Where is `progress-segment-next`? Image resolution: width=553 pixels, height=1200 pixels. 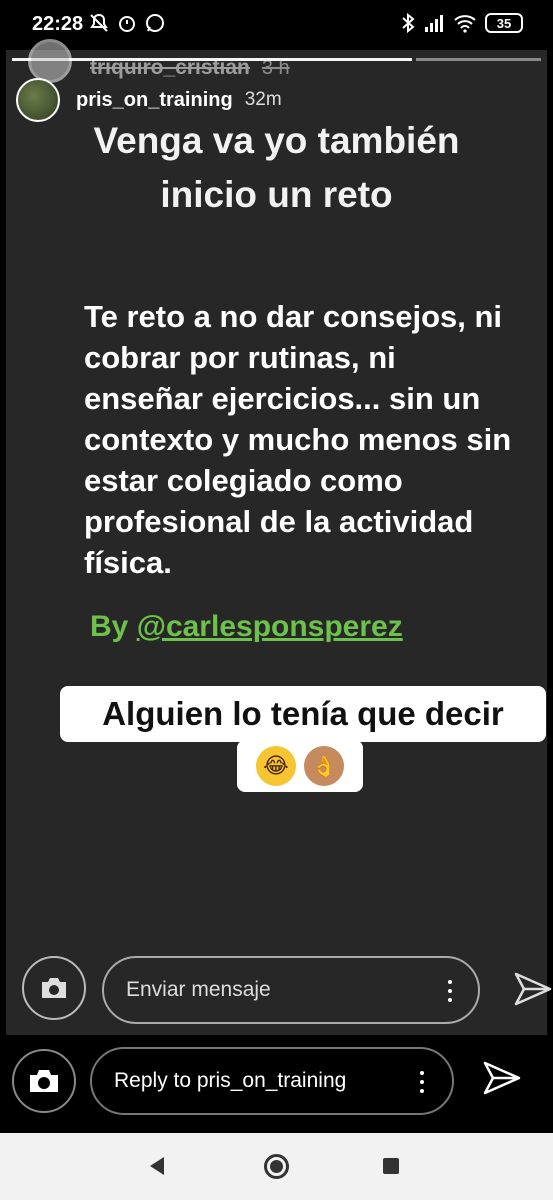 progress-segment-next is located at coordinates (478, 59).